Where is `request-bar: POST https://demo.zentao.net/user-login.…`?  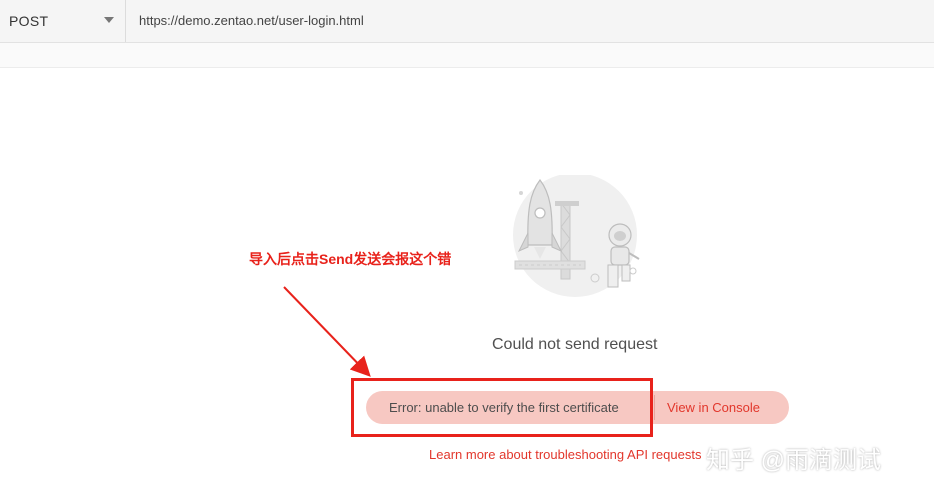
request-bar: POST https://demo.zentao.net/user-login.… is located at coordinates (467, 21).